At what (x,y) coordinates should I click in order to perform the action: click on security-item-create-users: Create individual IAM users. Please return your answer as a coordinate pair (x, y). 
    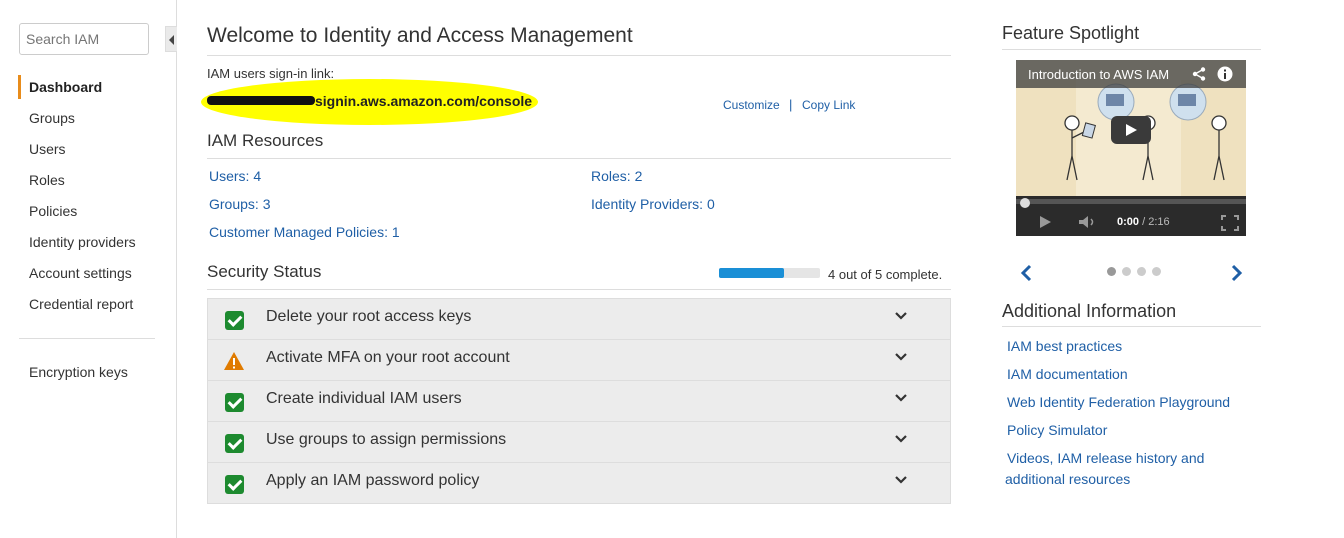
    Looking at the image, I should click on (579, 401).